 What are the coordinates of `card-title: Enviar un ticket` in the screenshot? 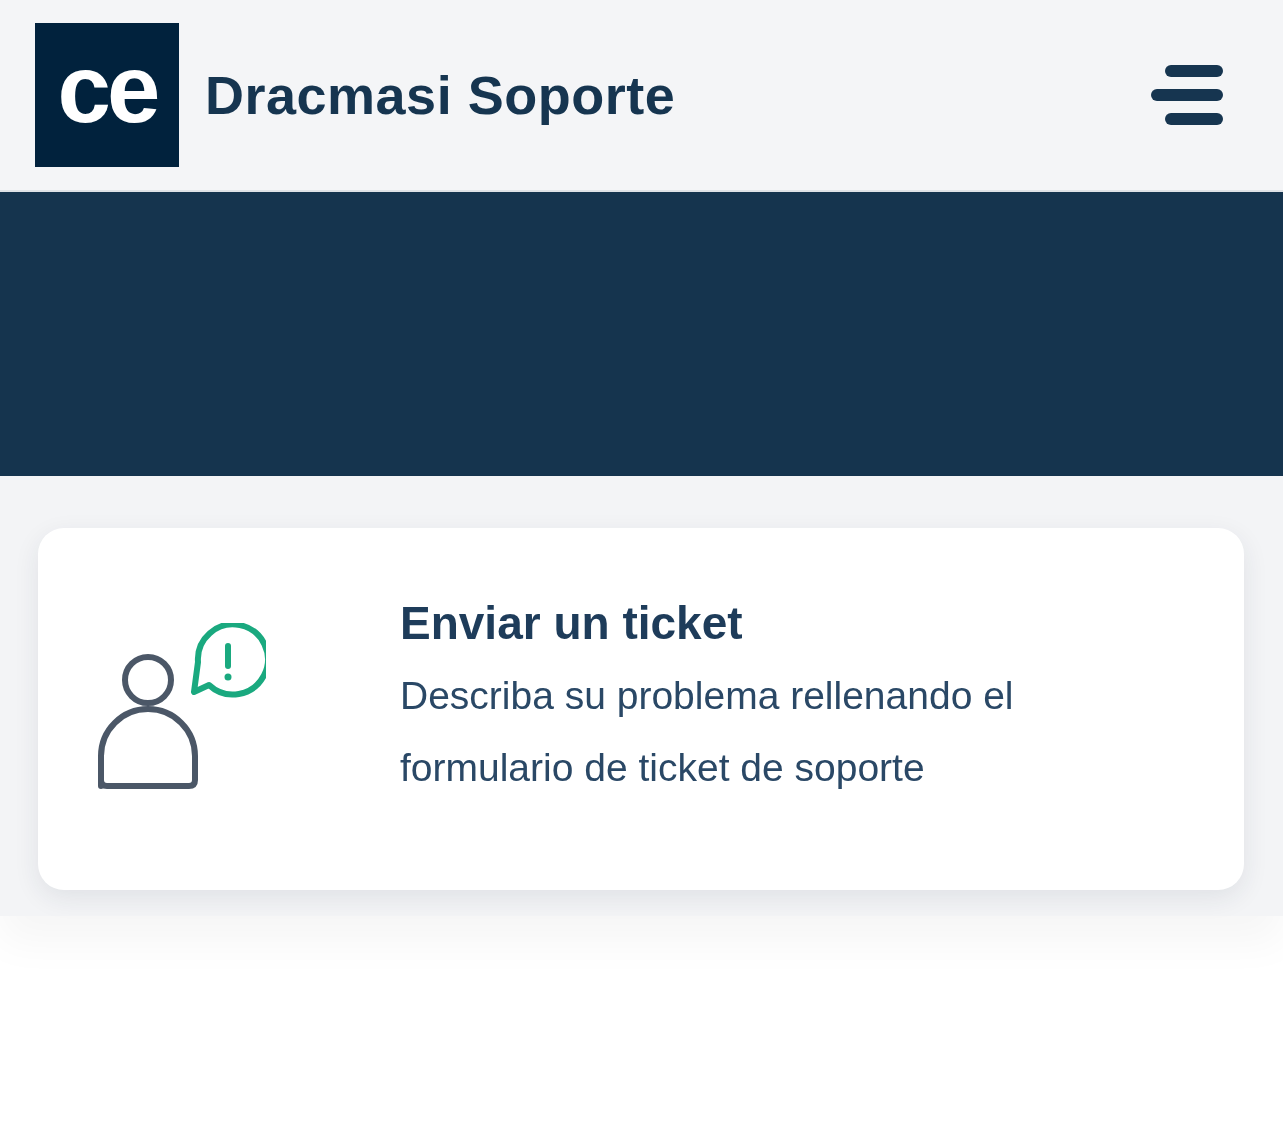 It's located at (572, 623).